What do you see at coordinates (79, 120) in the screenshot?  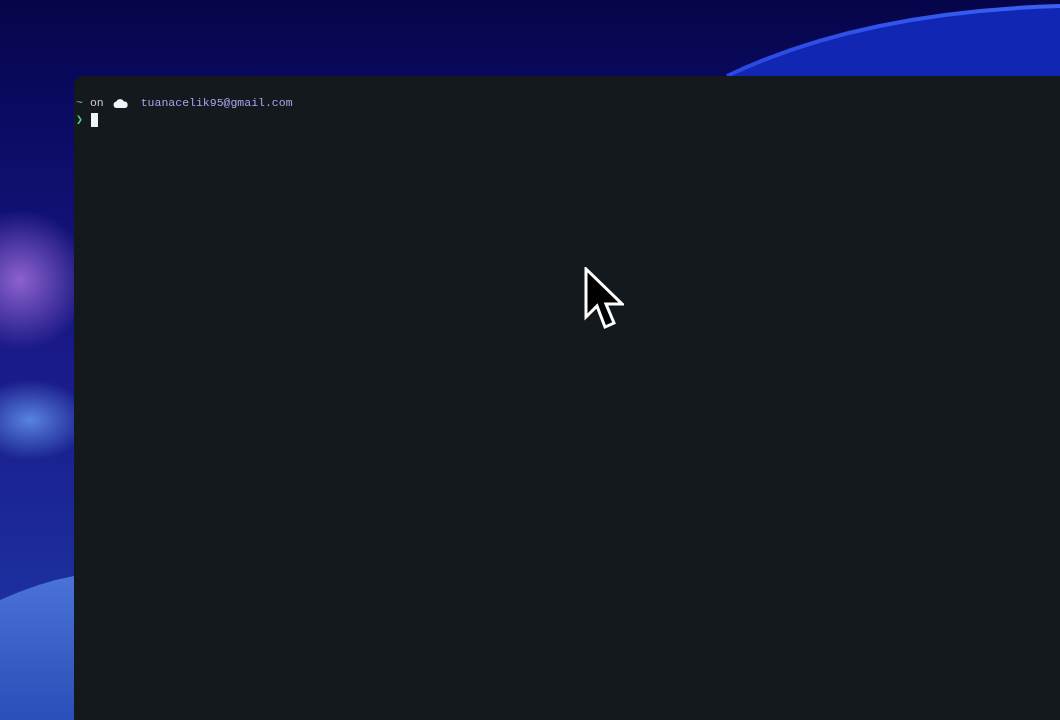 I see `prompt-symbol: ❯` at bounding box center [79, 120].